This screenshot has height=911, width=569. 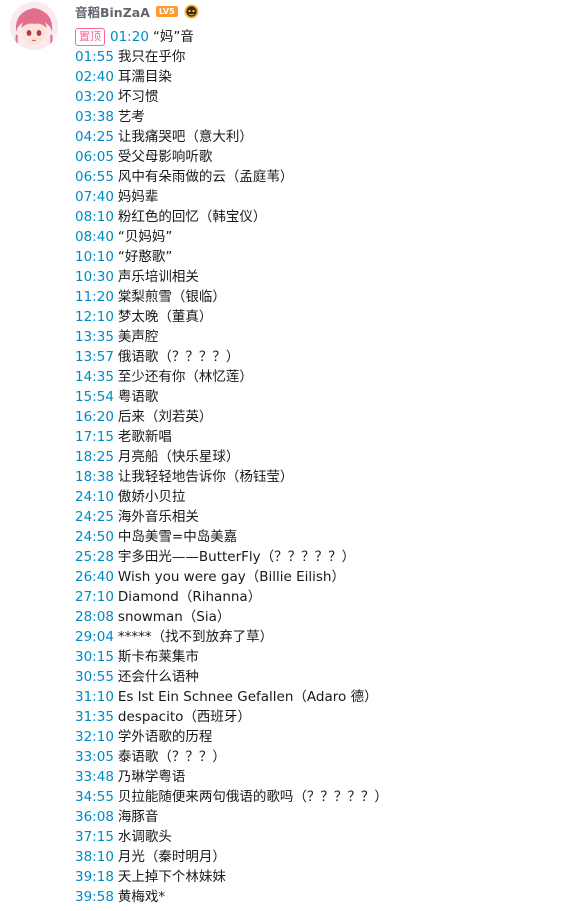 What do you see at coordinates (94, 717) in the screenshot?
I see `timestamp-link: 31:35` at bounding box center [94, 717].